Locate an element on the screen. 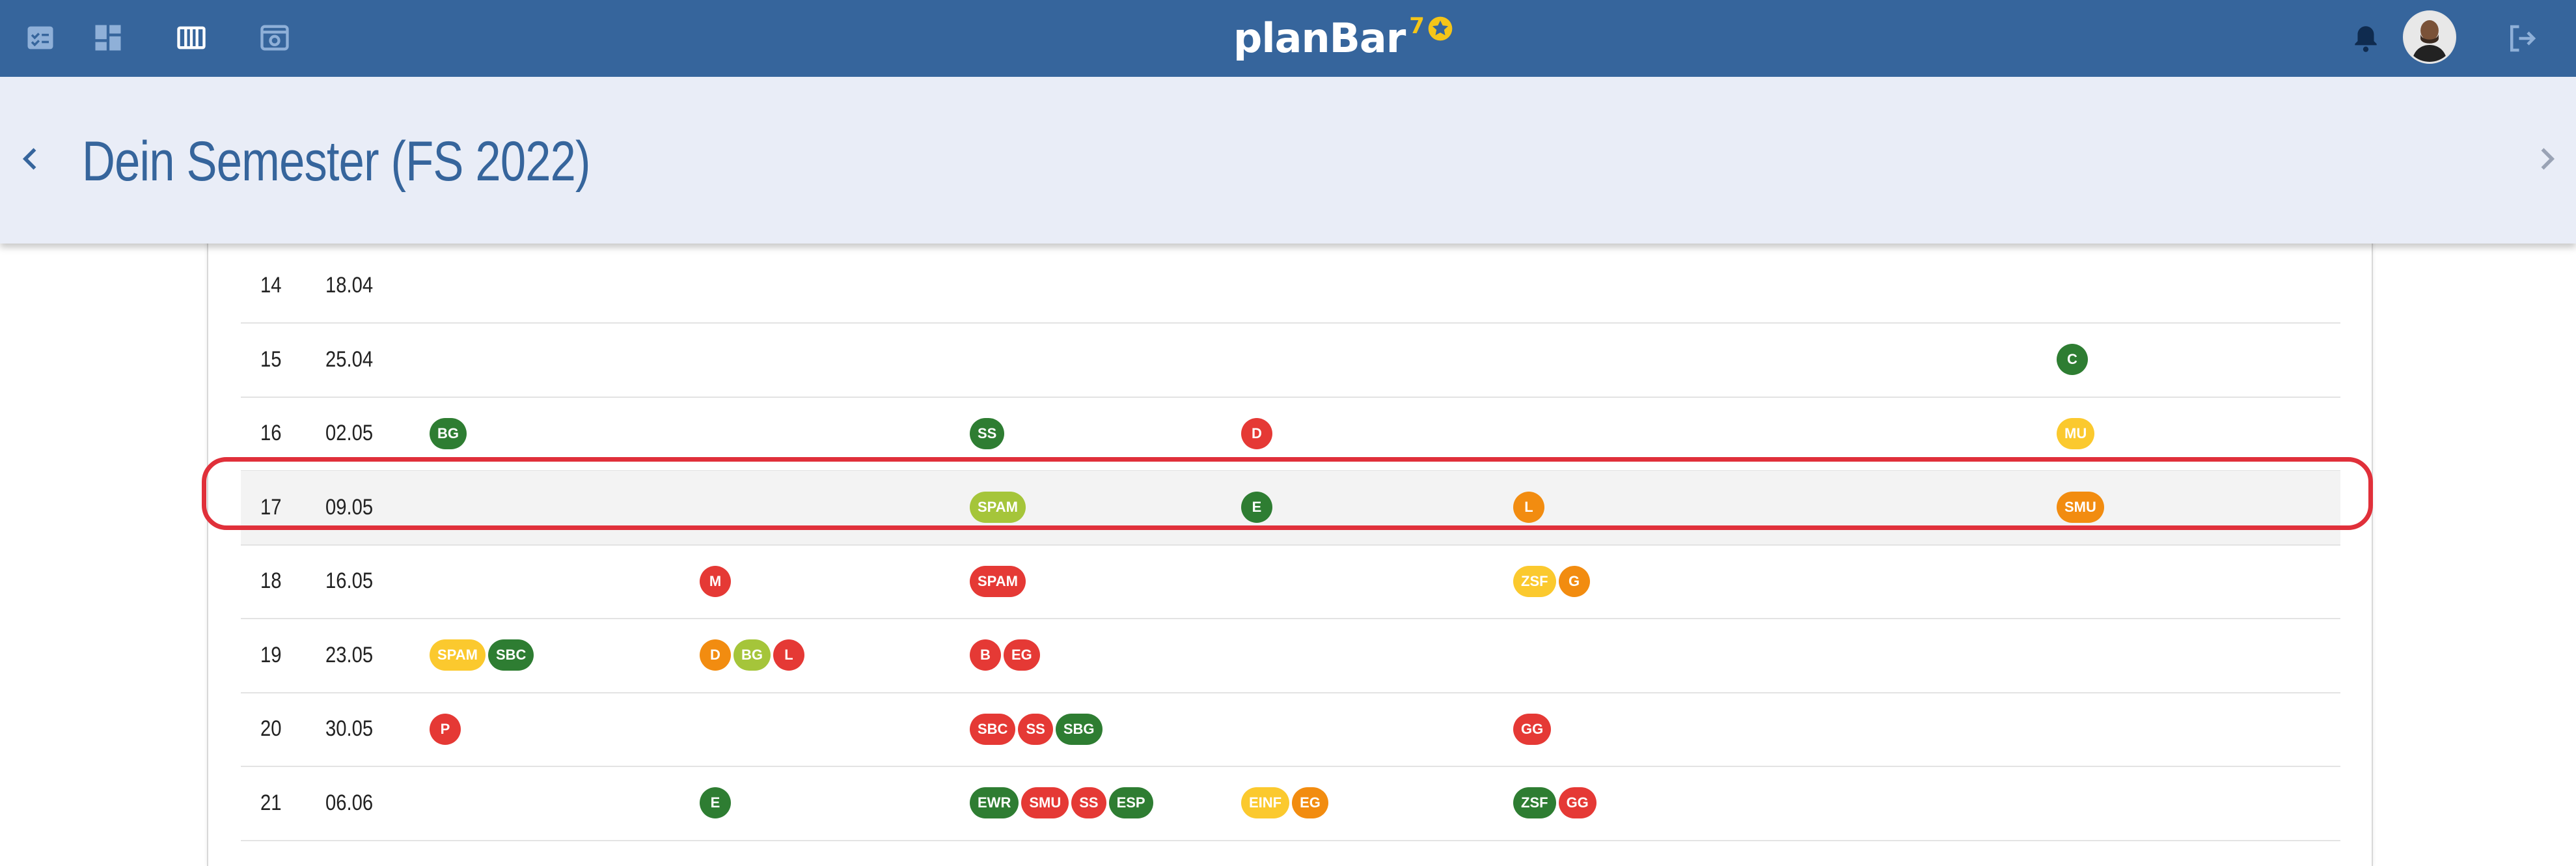 The height and width of the screenshot is (866, 2576). event-badge: G is located at coordinates (1574, 581).